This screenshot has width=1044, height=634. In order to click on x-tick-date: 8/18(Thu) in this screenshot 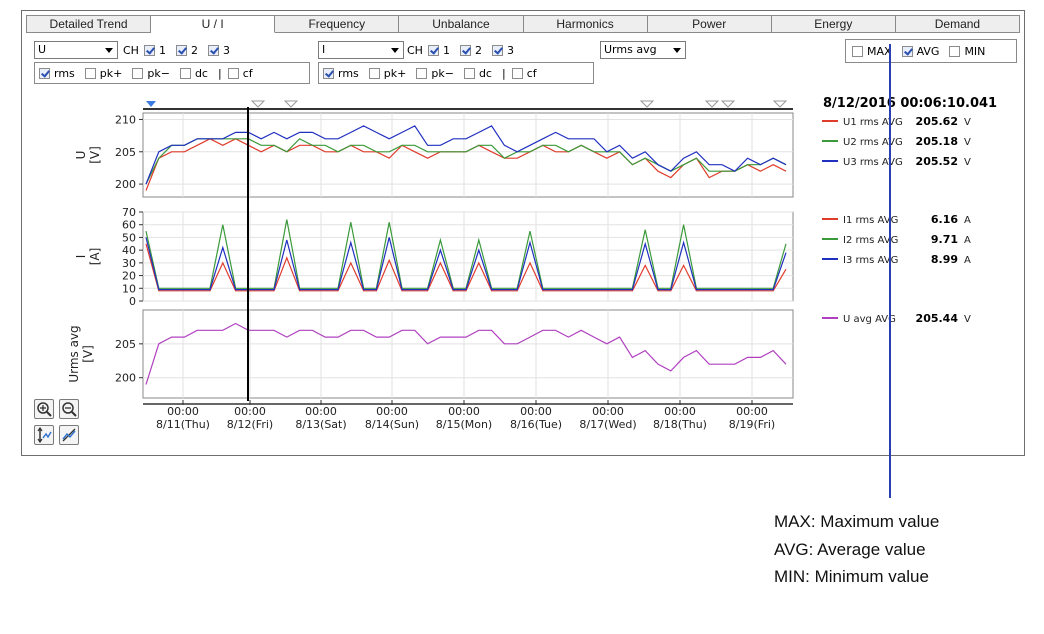, I will do `click(680, 424)`.